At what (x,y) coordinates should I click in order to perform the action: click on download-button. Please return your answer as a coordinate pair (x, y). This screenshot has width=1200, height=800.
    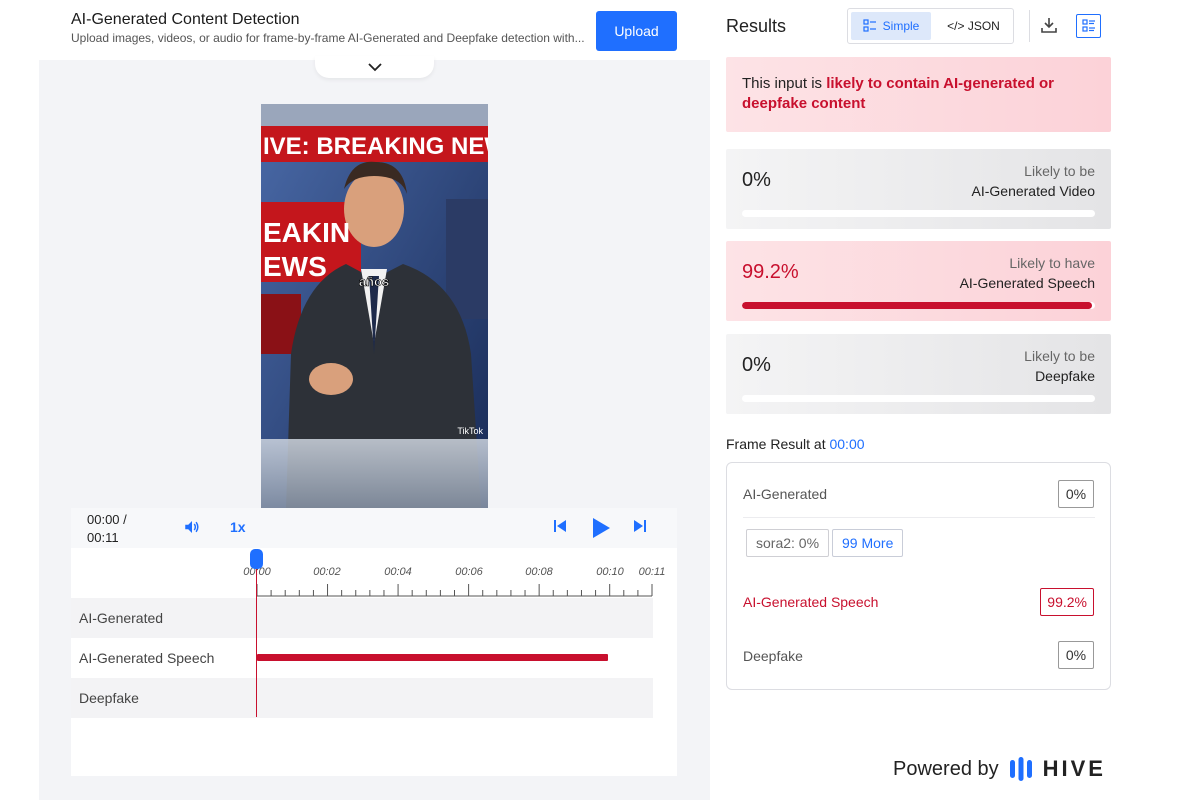
    Looking at the image, I should click on (1049, 27).